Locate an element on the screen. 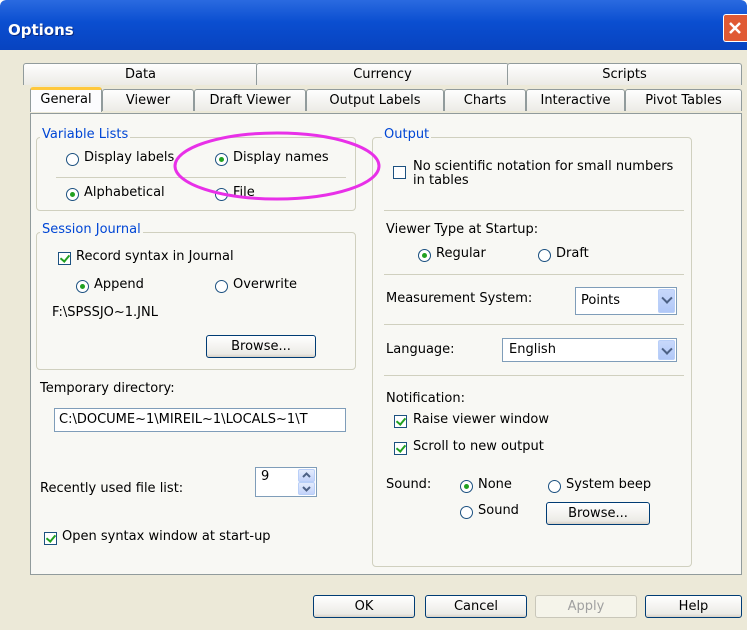 The width and height of the screenshot is (747, 630). language-value: English is located at coordinates (532, 349).